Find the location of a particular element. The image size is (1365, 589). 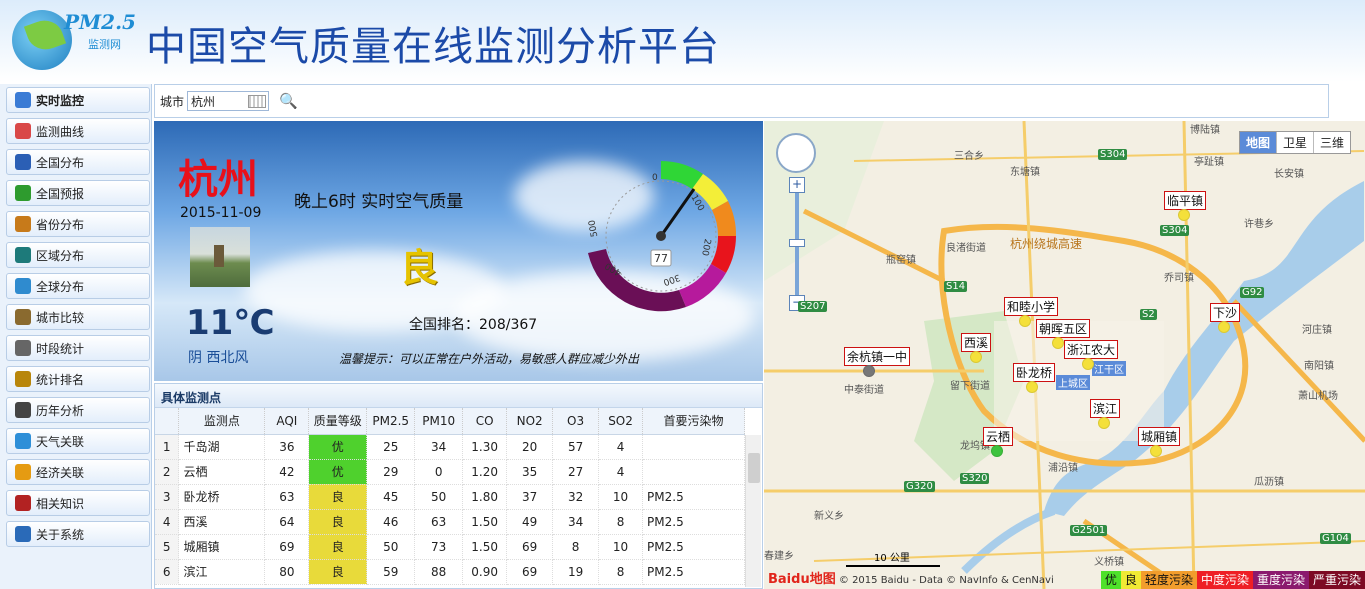

station-label: 浙江农大 is located at coordinates (1091, 349).